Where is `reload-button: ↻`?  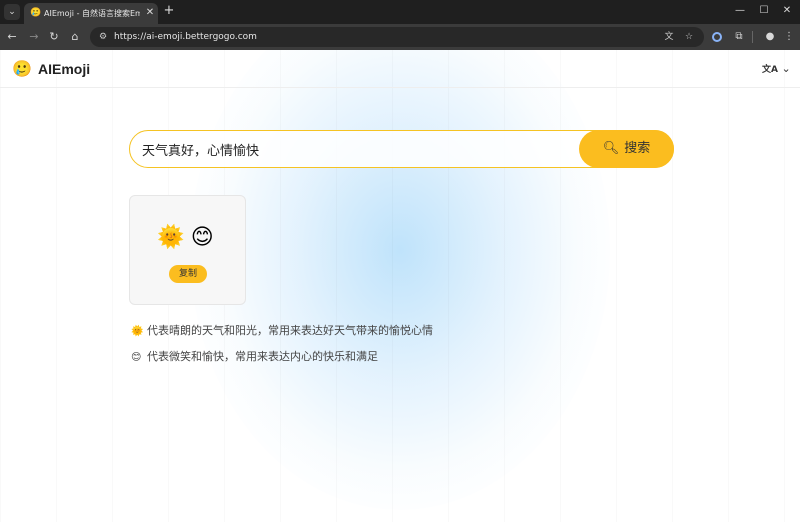 reload-button: ↻ is located at coordinates (54, 37).